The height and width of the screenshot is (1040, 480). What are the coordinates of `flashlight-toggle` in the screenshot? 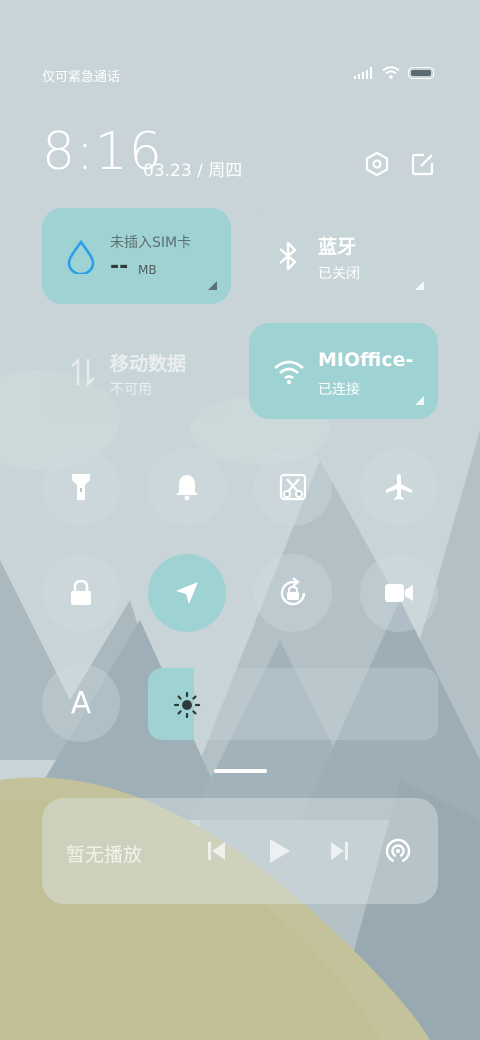 It's located at (81, 487).